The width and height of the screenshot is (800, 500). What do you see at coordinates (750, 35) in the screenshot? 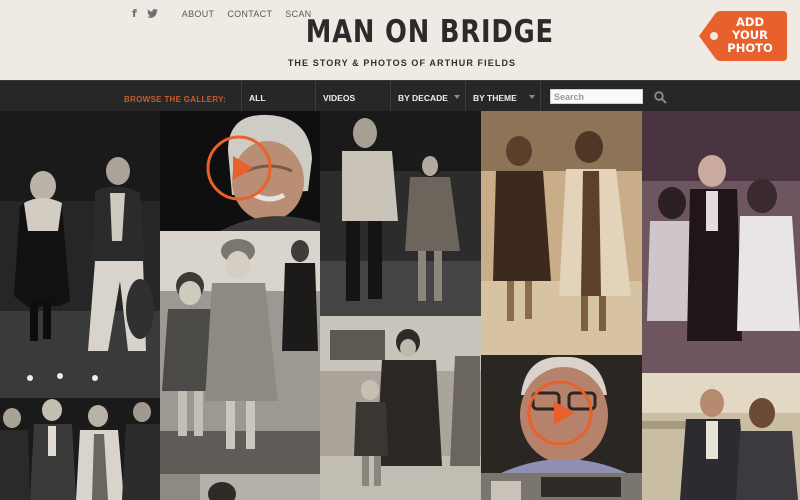
I see `add-photo-label: ADD YOUR PHOTO` at bounding box center [750, 35].